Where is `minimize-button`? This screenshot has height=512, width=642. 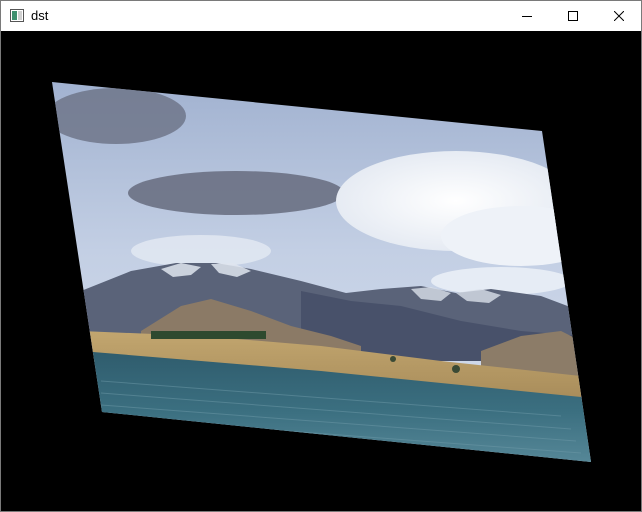
minimize-button is located at coordinates (527, 16).